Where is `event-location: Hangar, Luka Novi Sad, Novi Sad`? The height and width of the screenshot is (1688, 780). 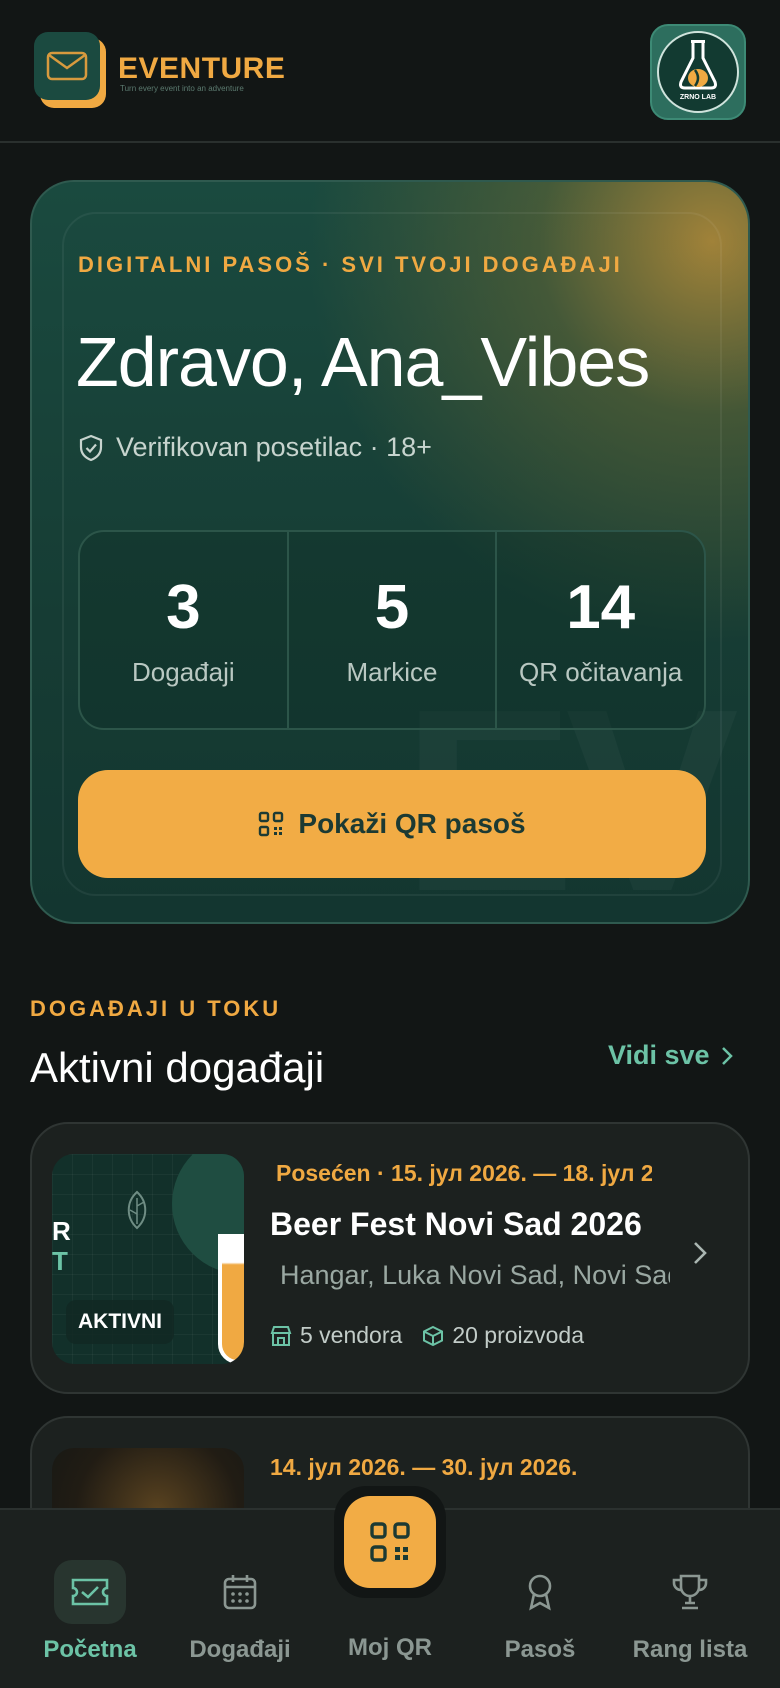 event-location: Hangar, Luka Novi Sad, Novi Sad is located at coordinates (470, 1275).